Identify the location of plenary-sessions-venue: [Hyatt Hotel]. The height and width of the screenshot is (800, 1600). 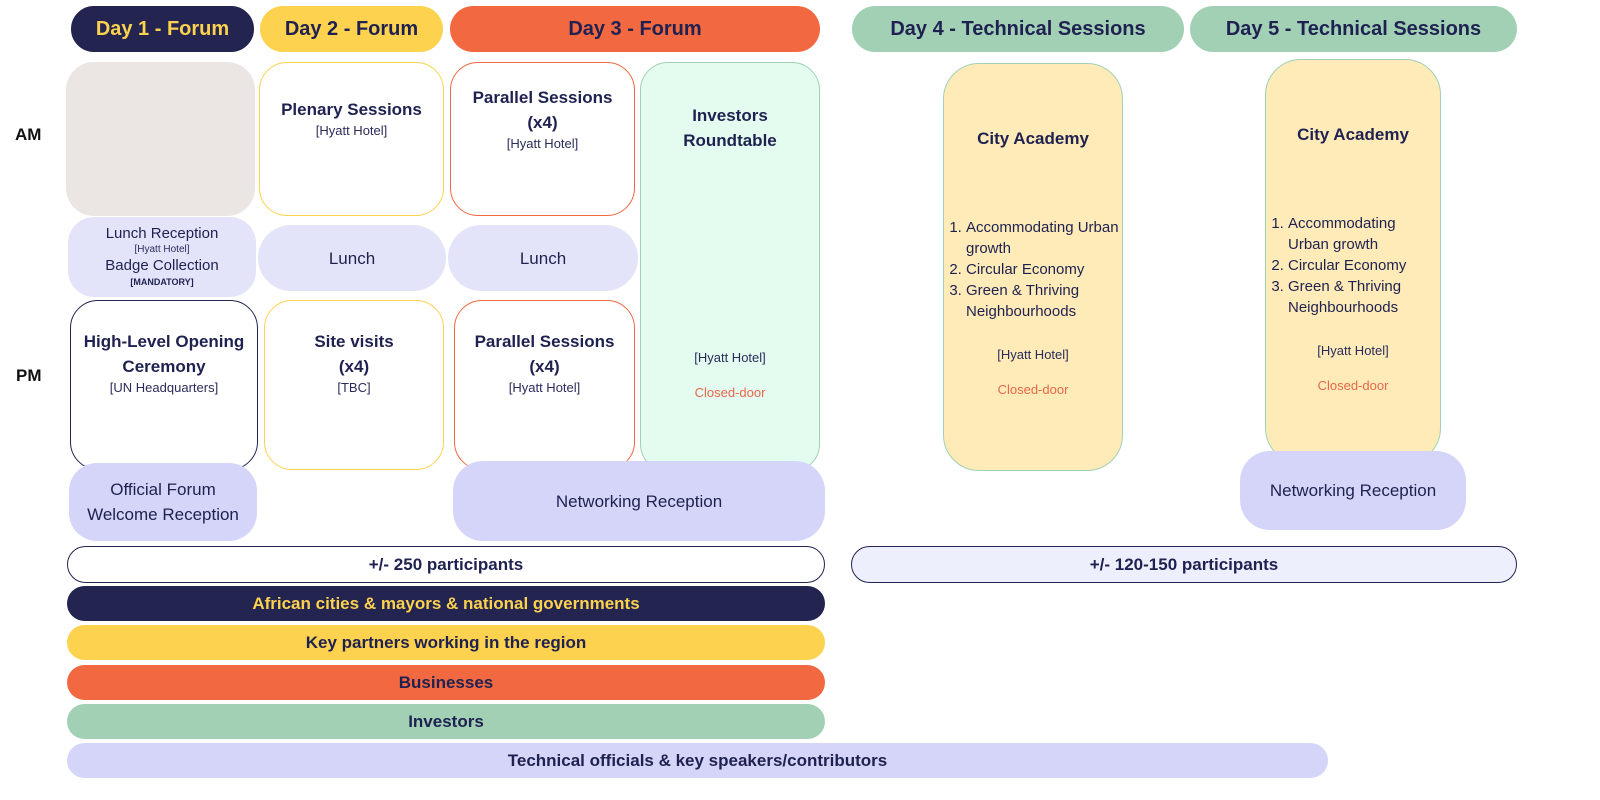
(351, 130).